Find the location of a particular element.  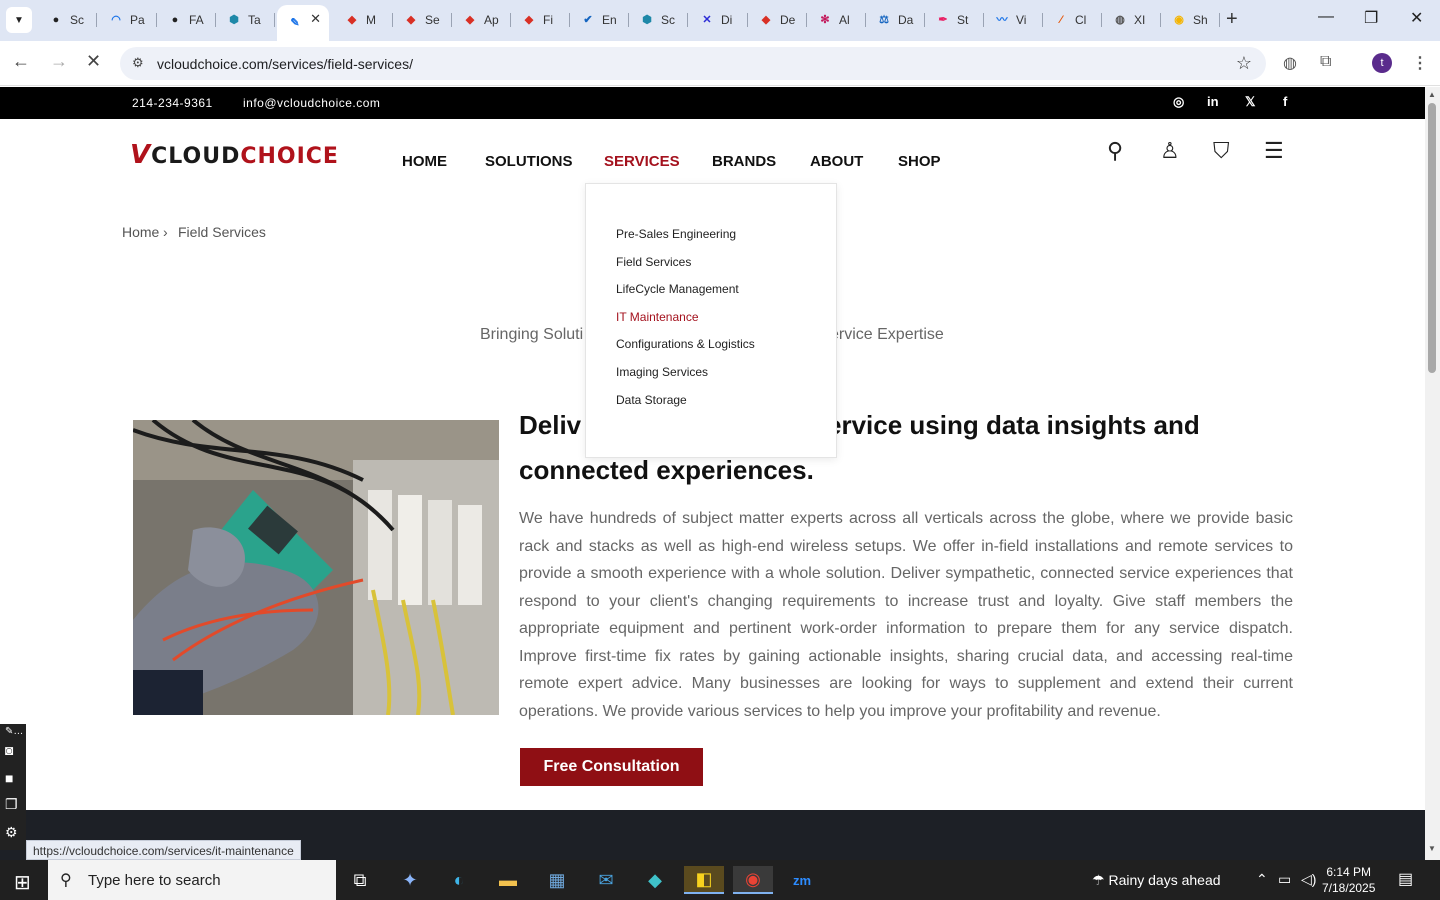

browser-tab: ● Sc is located at coordinates (67, 20).